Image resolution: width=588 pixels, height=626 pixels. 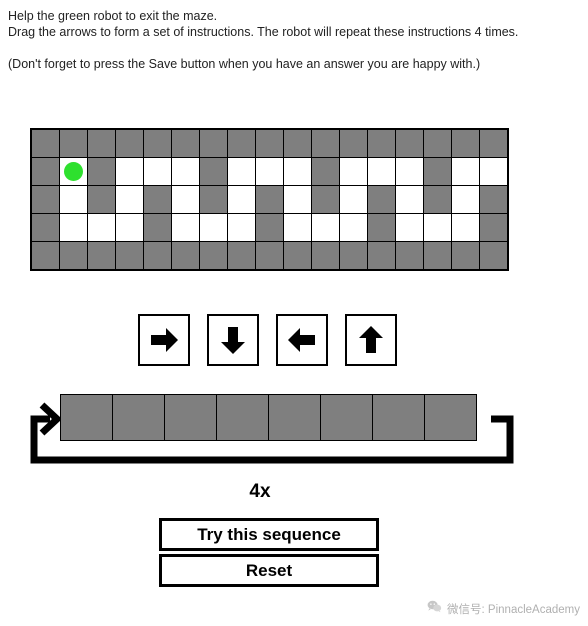 I want to click on instruction-spacer, so click(x=297, y=48).